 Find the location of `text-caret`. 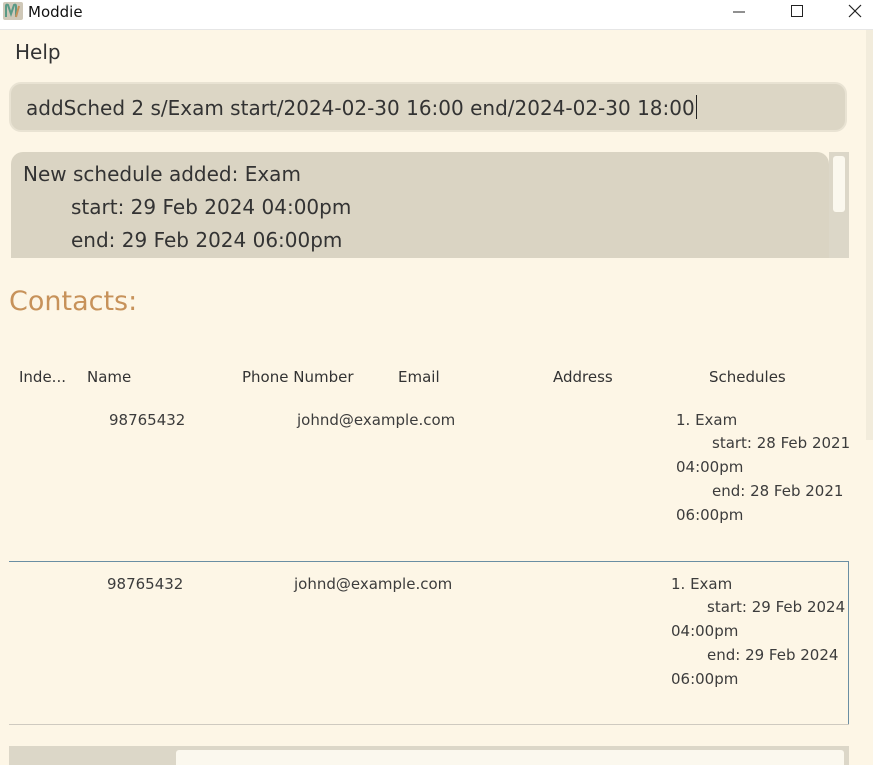

text-caret is located at coordinates (696, 107).